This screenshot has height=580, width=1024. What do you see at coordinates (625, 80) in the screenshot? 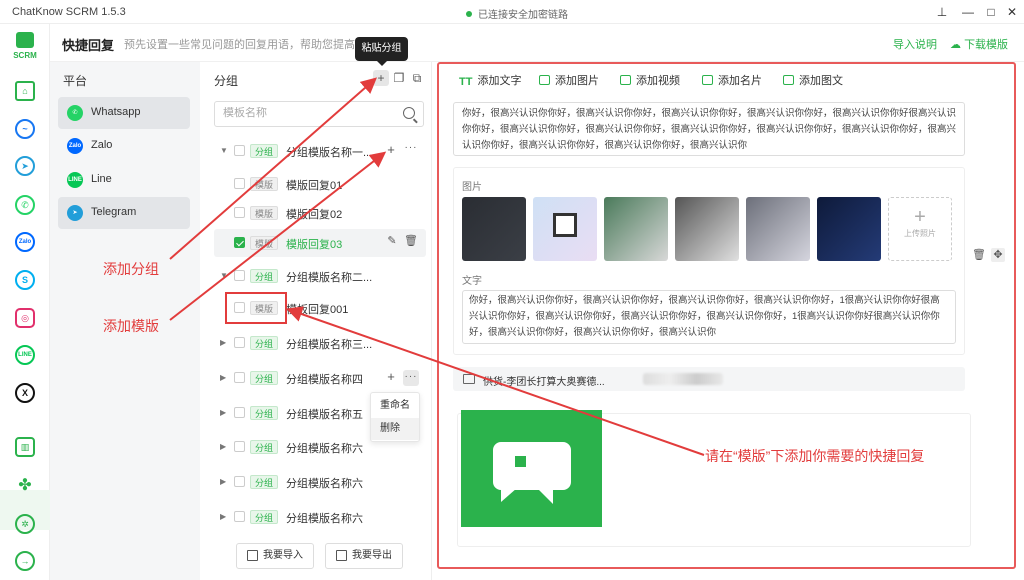
I see `video-icon` at bounding box center [625, 80].